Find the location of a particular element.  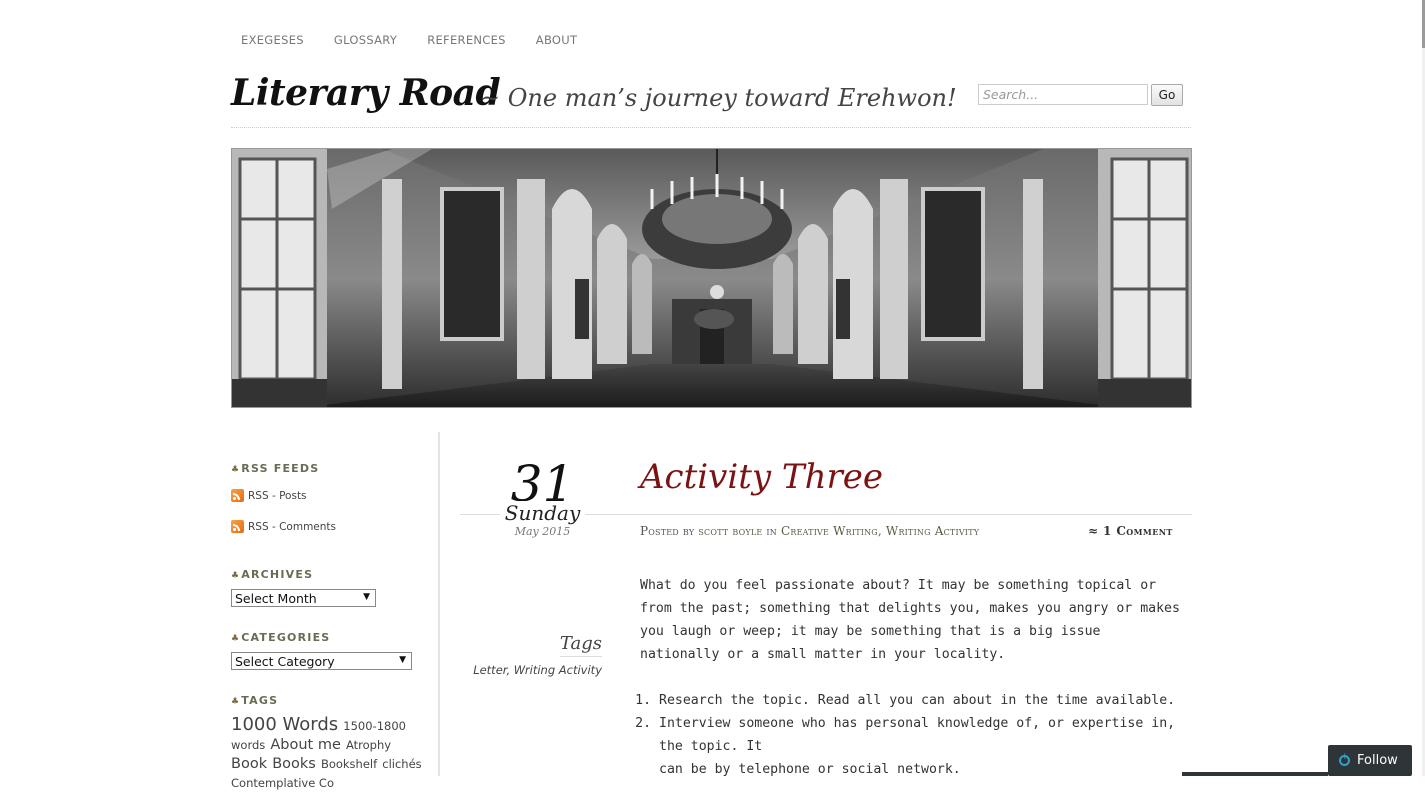

widget-title-tags-text: TAGS is located at coordinates (260, 700).